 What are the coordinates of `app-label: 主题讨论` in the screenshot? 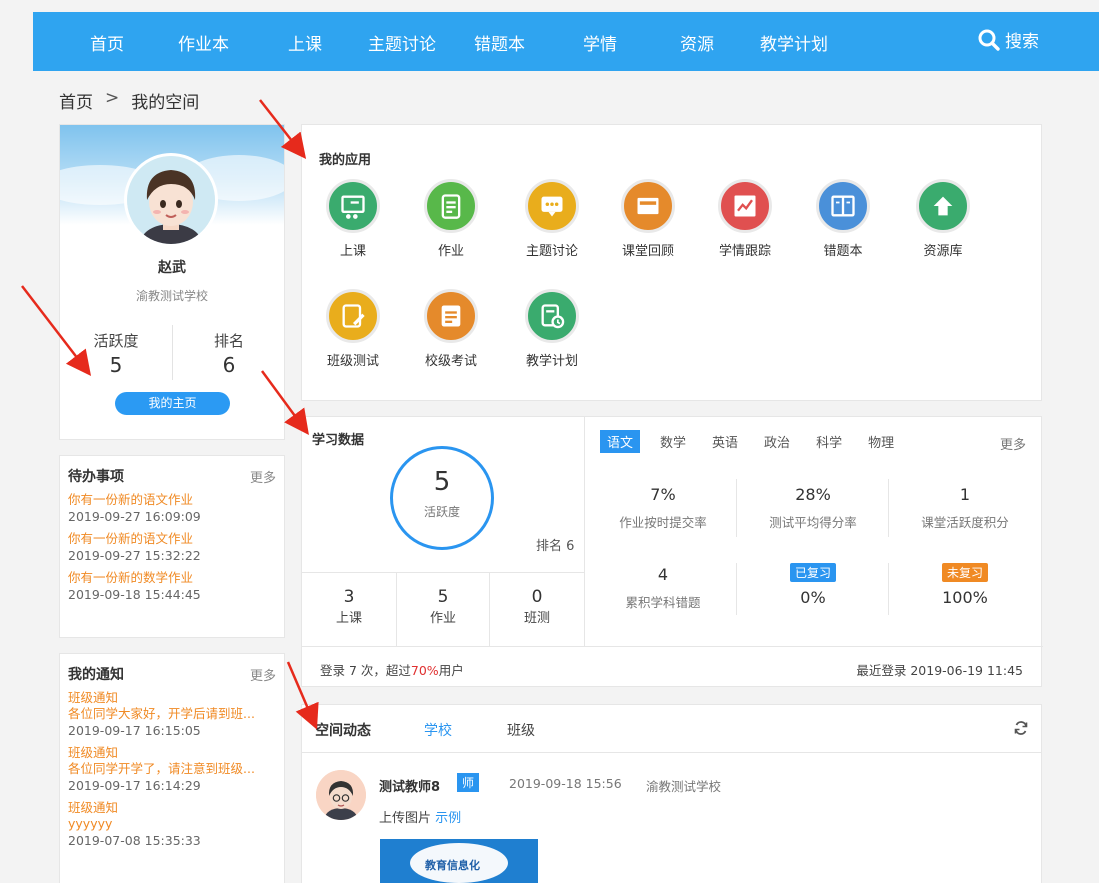 It's located at (551, 251).